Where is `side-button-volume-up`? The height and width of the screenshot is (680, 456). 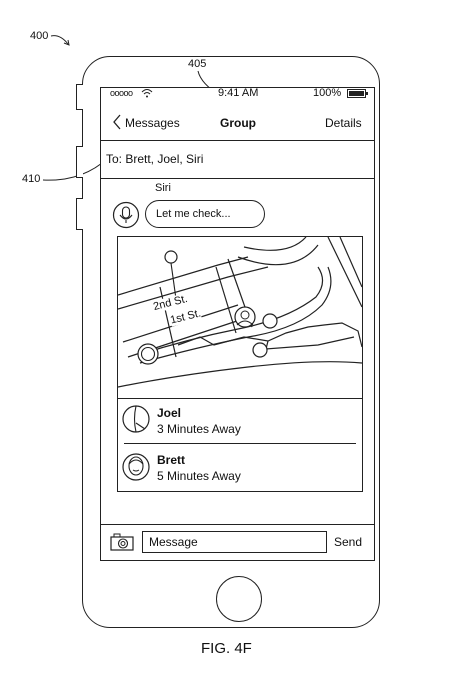 side-button-volume-up is located at coordinates (79, 162).